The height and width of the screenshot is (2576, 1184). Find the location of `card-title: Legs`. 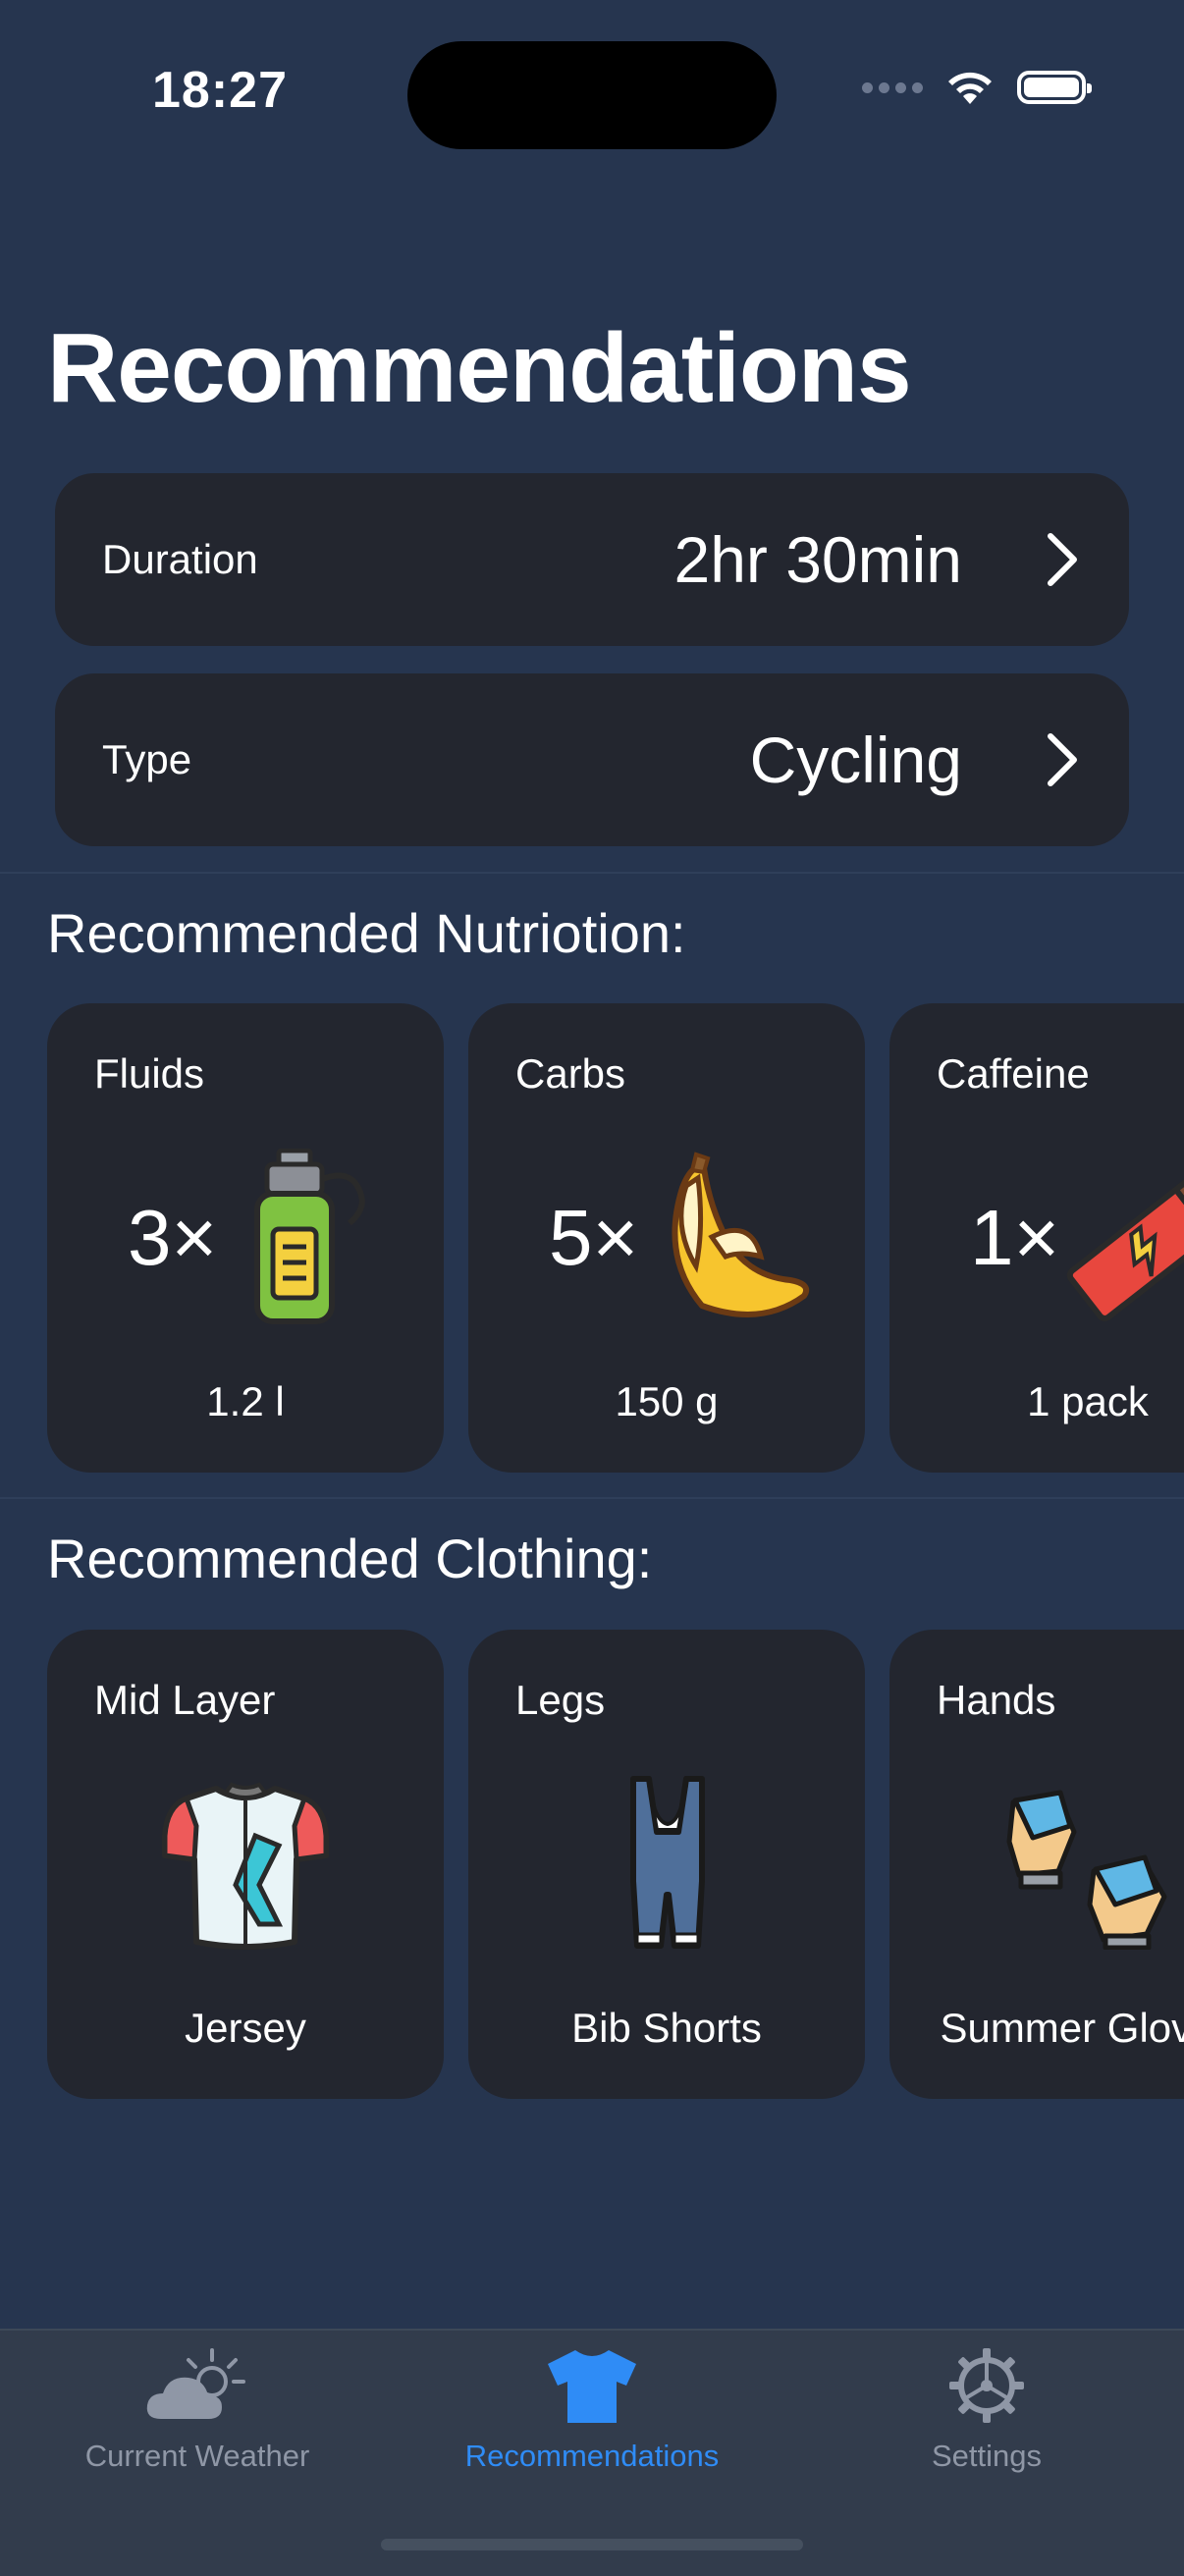

card-title: Legs is located at coordinates (560, 1700).